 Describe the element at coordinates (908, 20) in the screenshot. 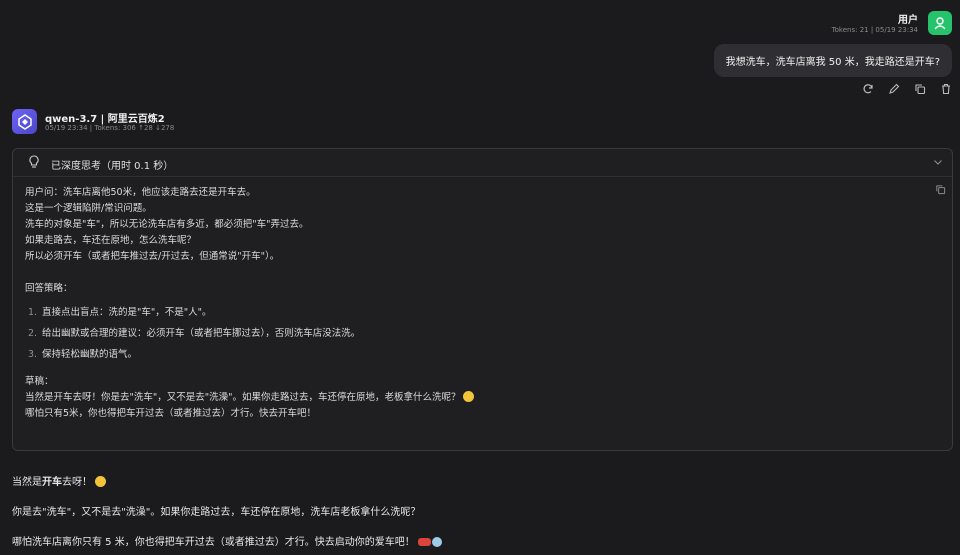

I see `user-name: 用户` at that location.